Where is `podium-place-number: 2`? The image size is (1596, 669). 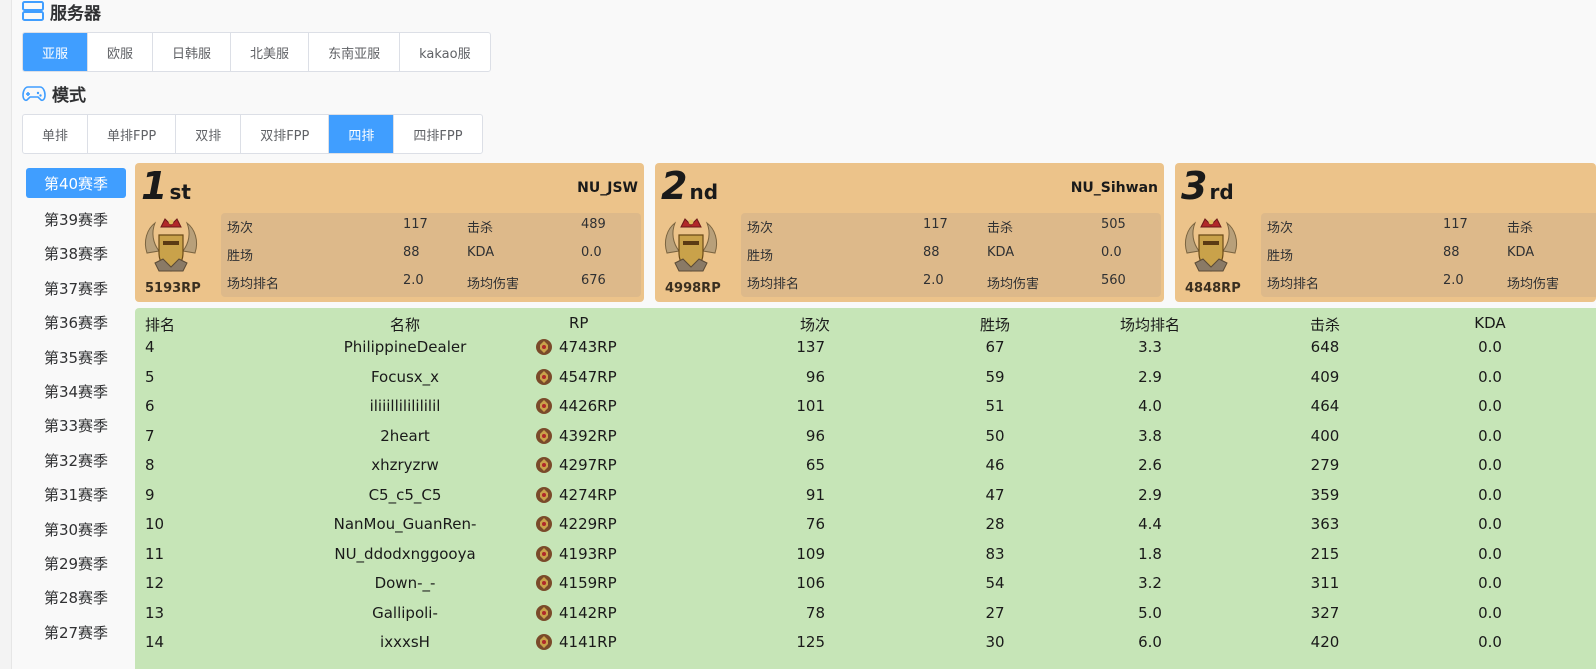
podium-place-number: 2 is located at coordinates (674, 186).